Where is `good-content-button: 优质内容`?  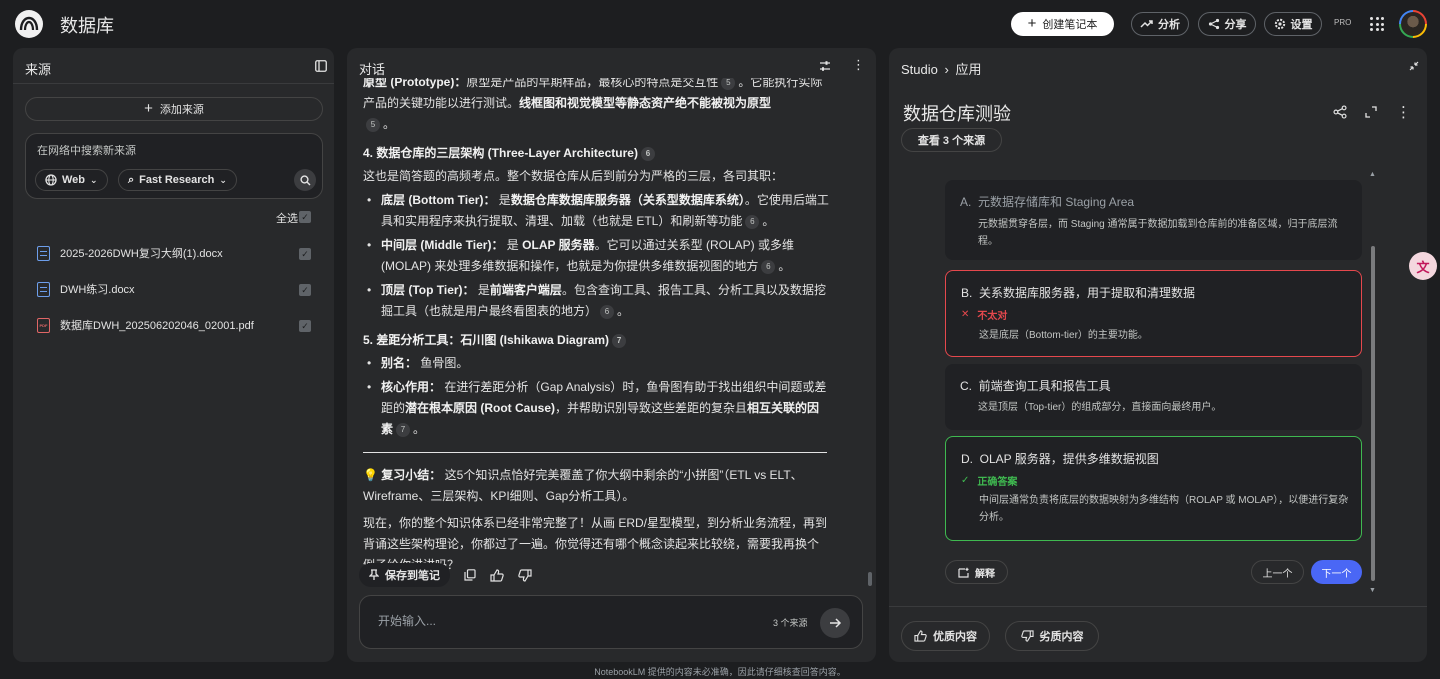 good-content-button: 优质内容 is located at coordinates (945, 636).